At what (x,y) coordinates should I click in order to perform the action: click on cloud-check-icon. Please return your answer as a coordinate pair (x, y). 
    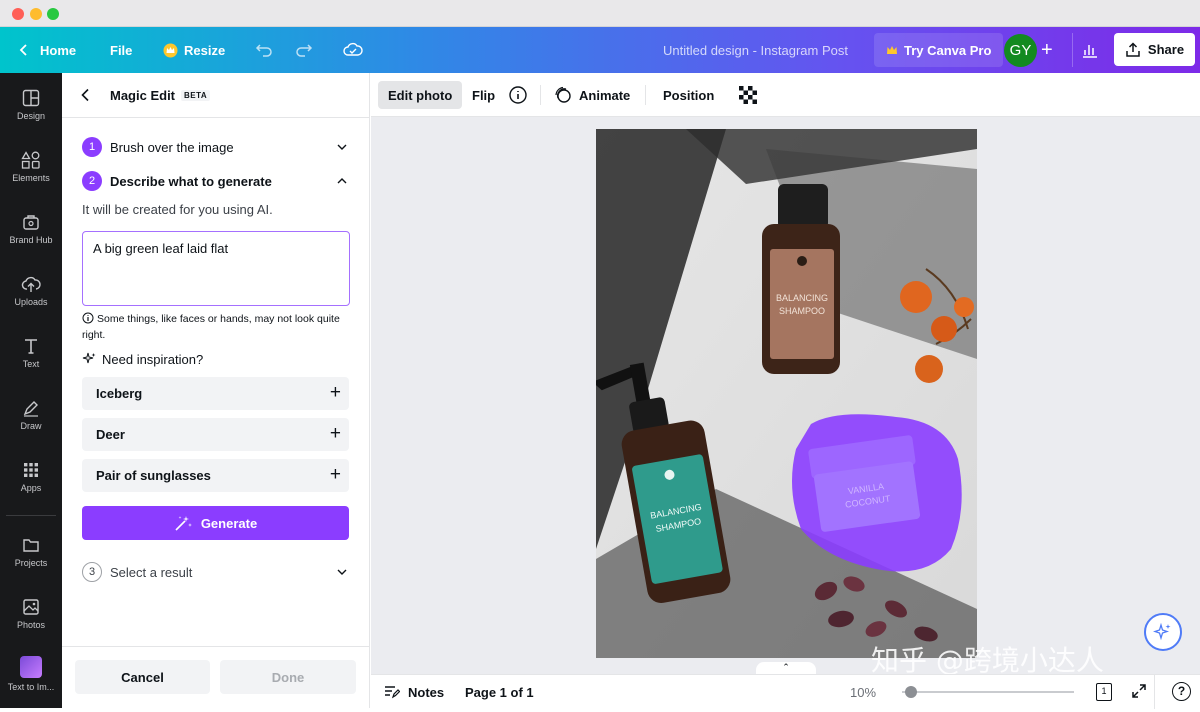
    Looking at the image, I should click on (353, 49).